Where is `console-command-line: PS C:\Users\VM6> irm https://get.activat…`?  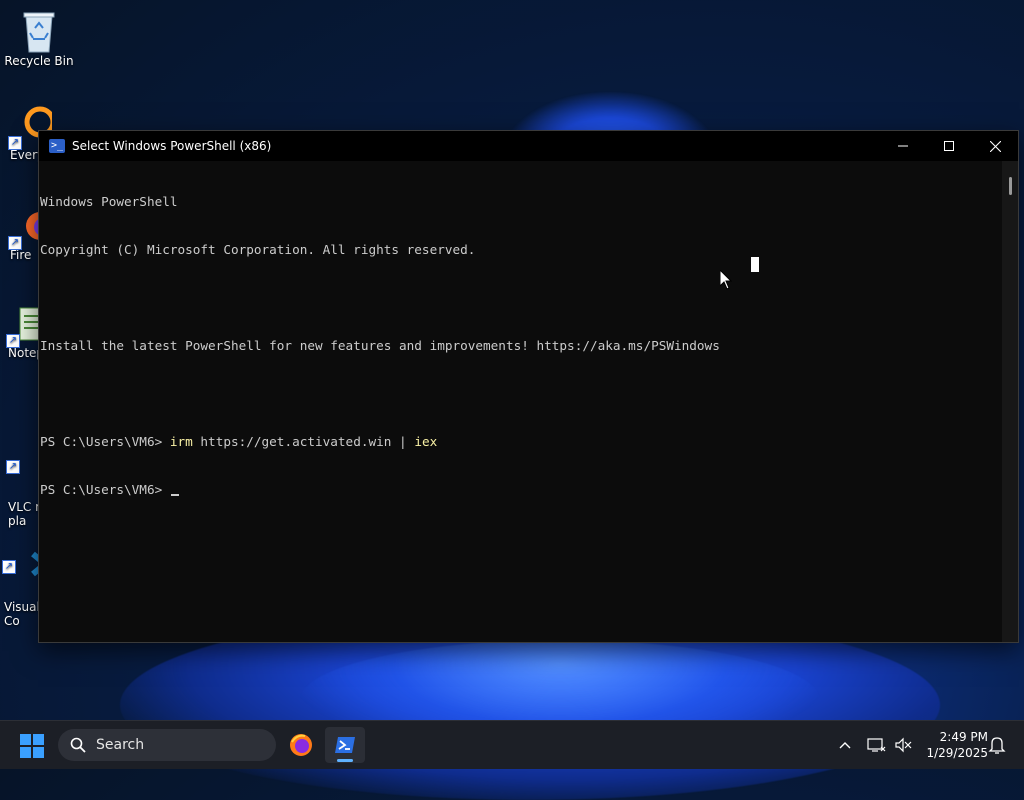
console-command-line: PS C:\Users\VM6> irm https://get.activat… is located at coordinates (521, 442).